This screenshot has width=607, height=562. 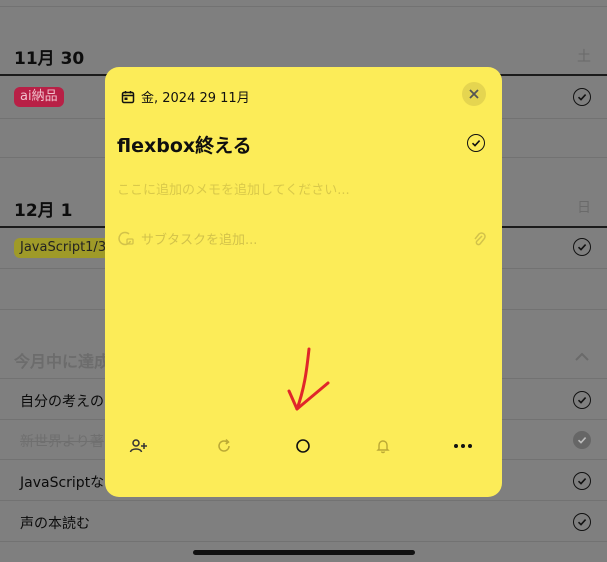 I want to click on more-button, so click(x=463, y=446).